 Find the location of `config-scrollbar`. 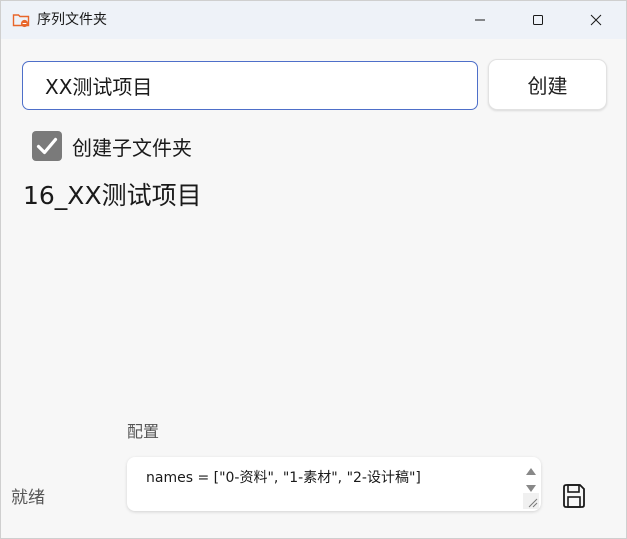

config-scrollbar is located at coordinates (531, 484).